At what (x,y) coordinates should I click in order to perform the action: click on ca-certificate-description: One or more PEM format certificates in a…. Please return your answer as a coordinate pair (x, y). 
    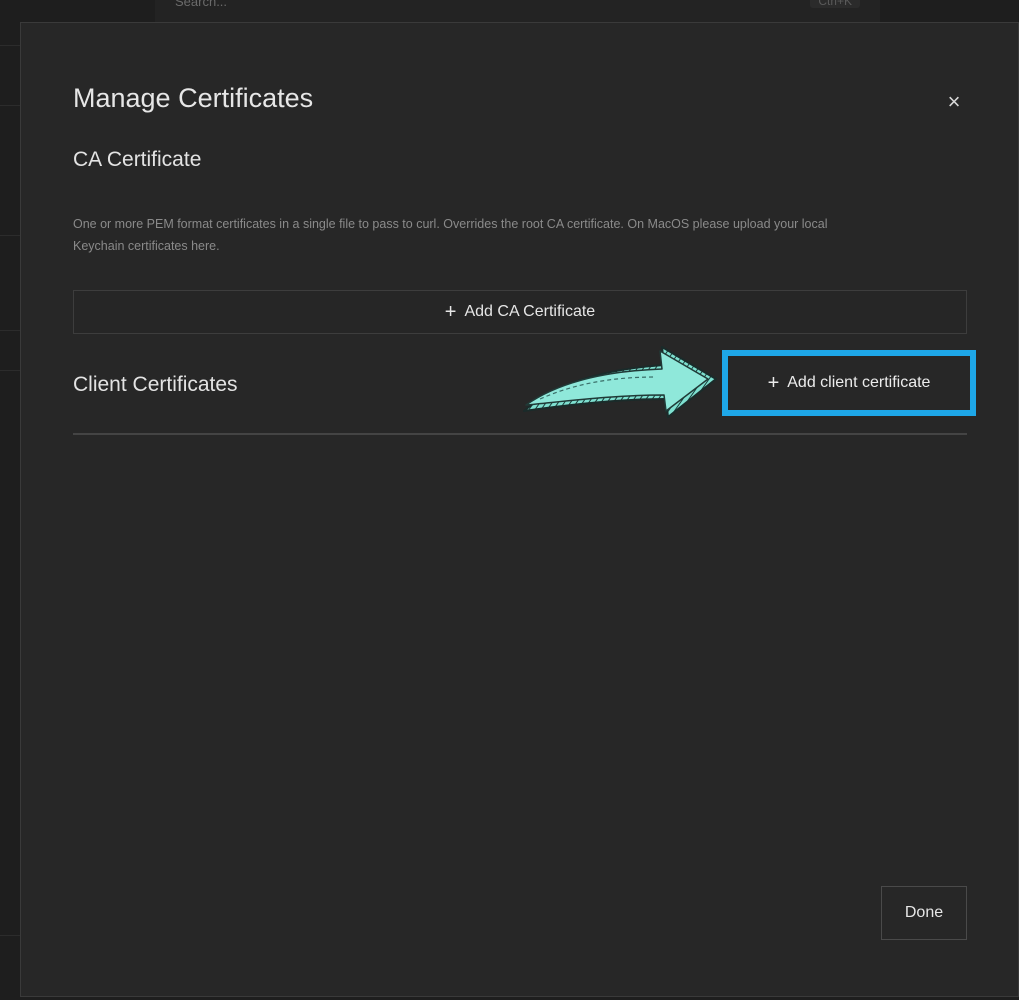
    Looking at the image, I should click on (450, 235).